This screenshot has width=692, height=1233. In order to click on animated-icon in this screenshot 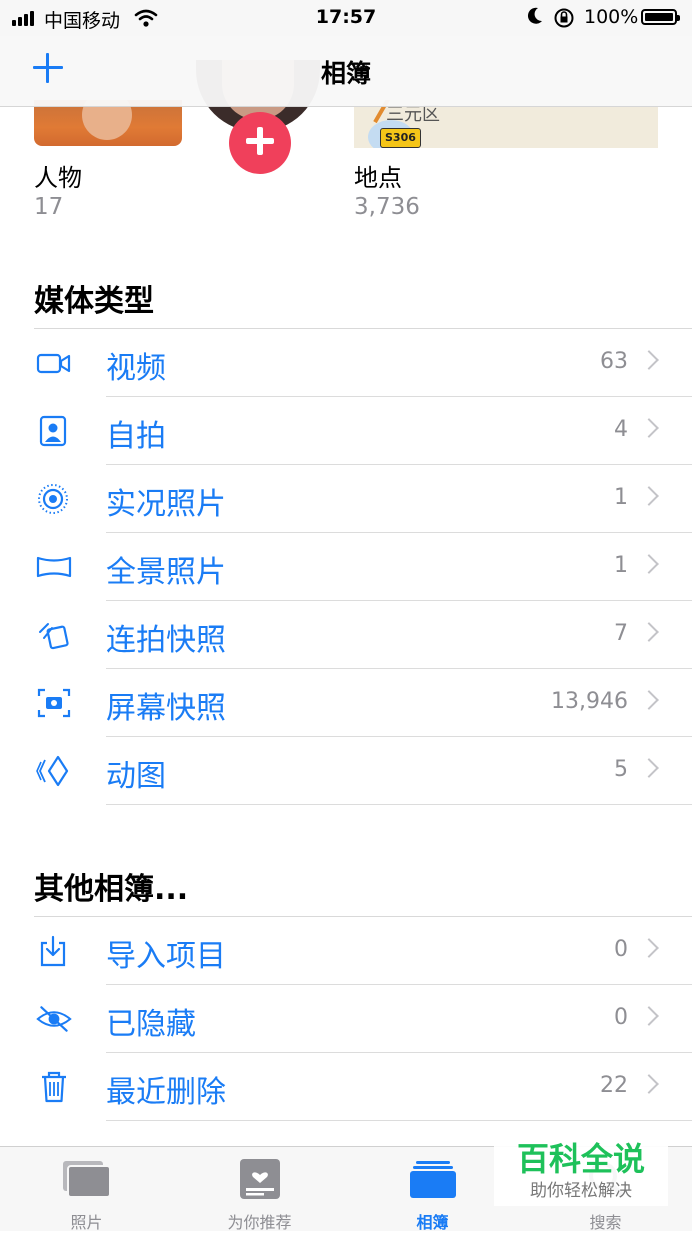, I will do `click(52, 771)`.